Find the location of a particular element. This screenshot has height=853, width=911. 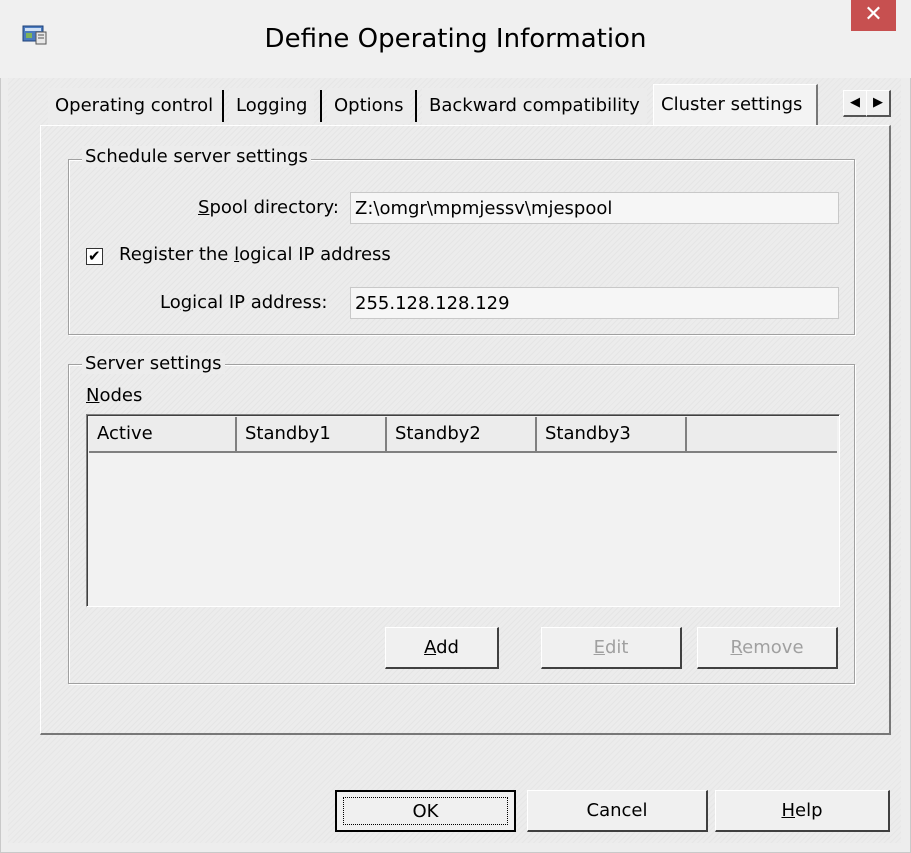

cancel-button: Cancel is located at coordinates (617, 811).